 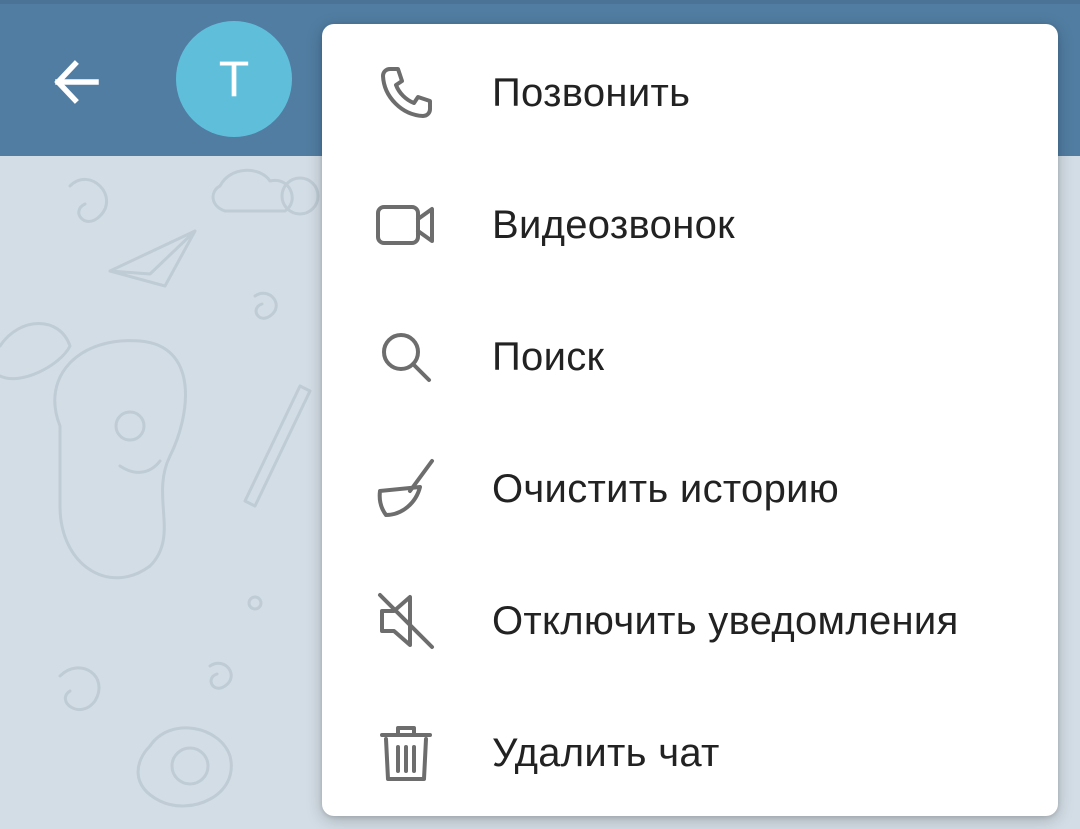 I want to click on menu-item-delete-chat: Удалить чат, so click(x=690, y=753).